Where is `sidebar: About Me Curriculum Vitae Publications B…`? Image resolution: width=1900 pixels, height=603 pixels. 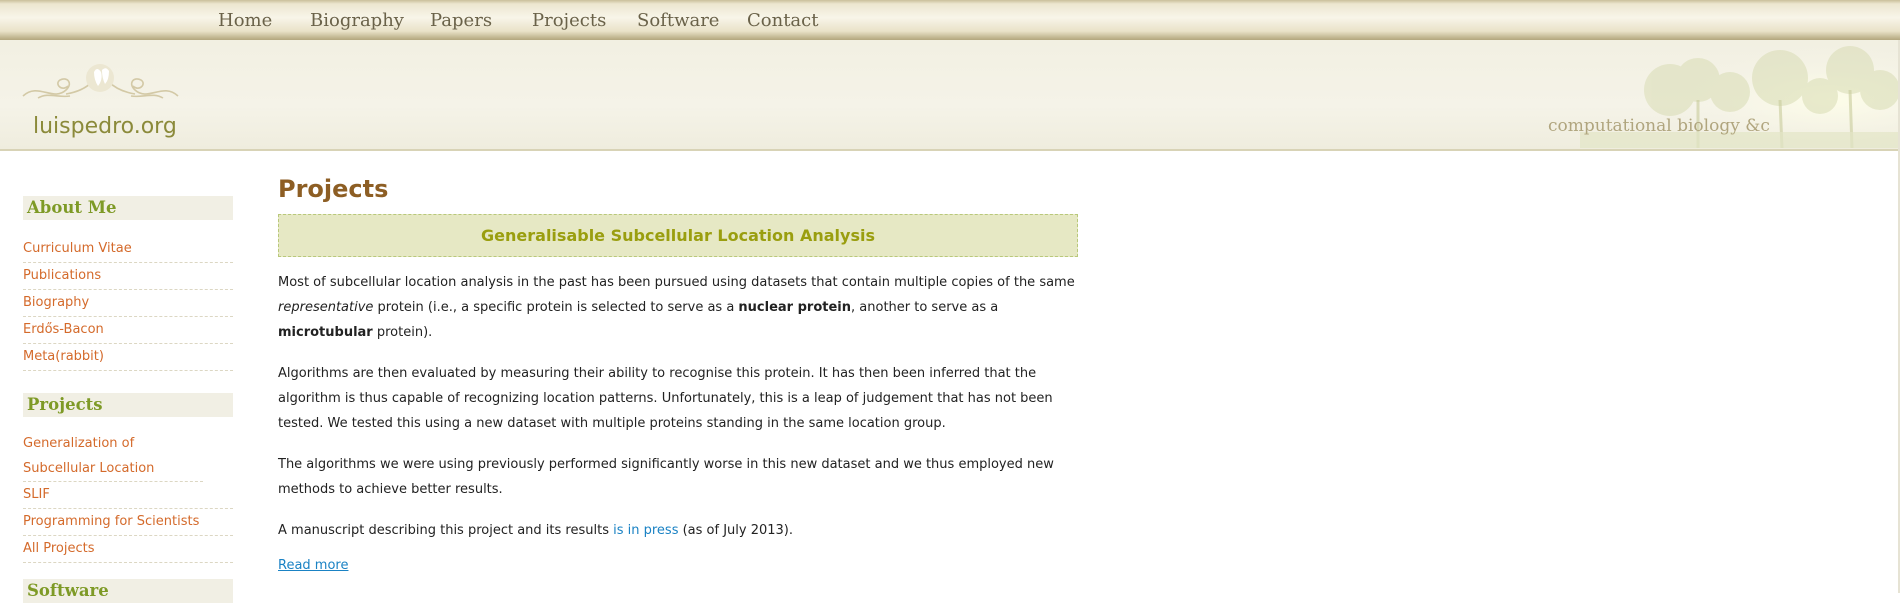
sidebar: About Me Curriculum Vitae Publications B… is located at coordinates (128, 399).